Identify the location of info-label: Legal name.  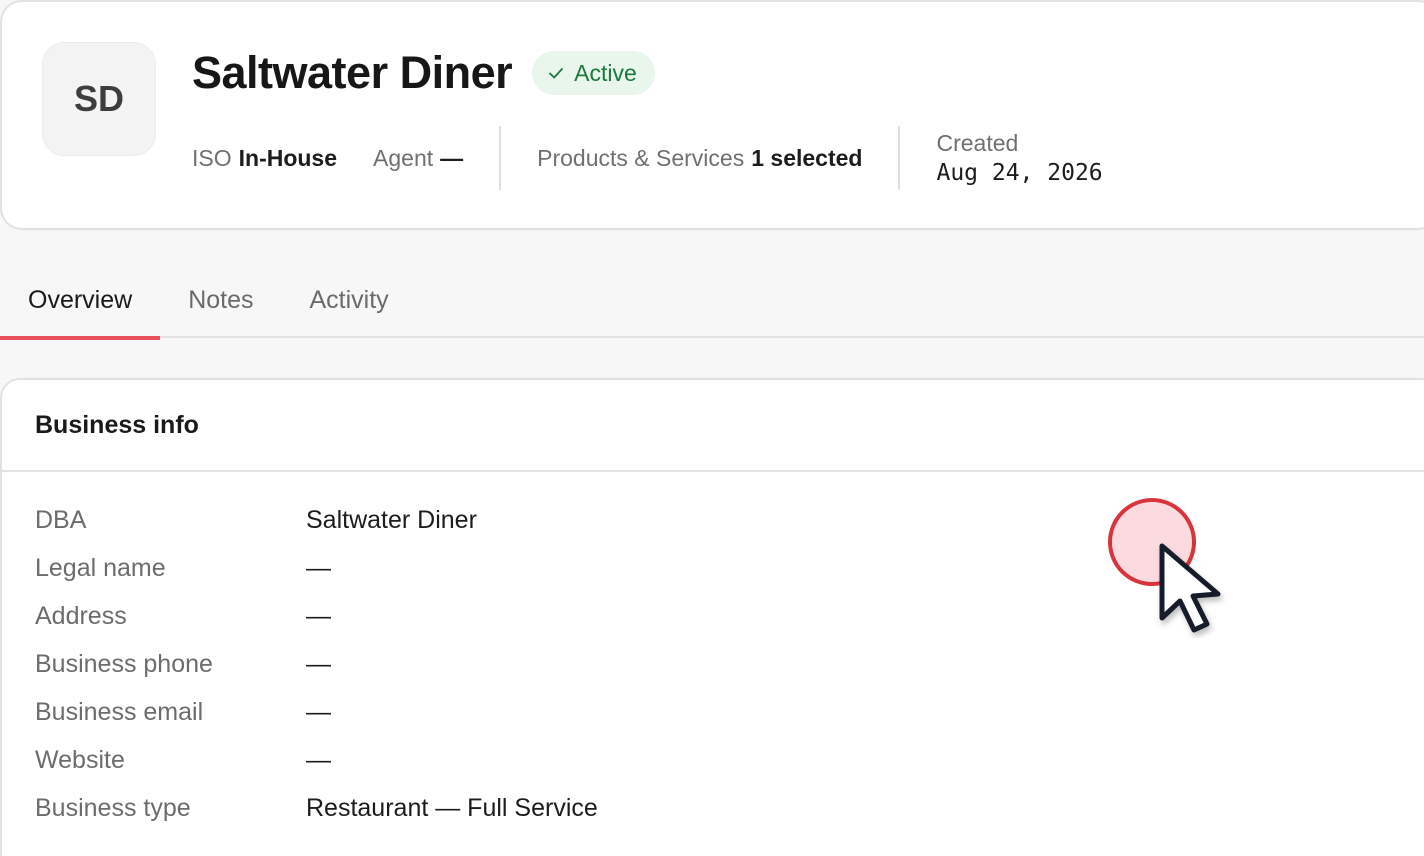
(100, 567).